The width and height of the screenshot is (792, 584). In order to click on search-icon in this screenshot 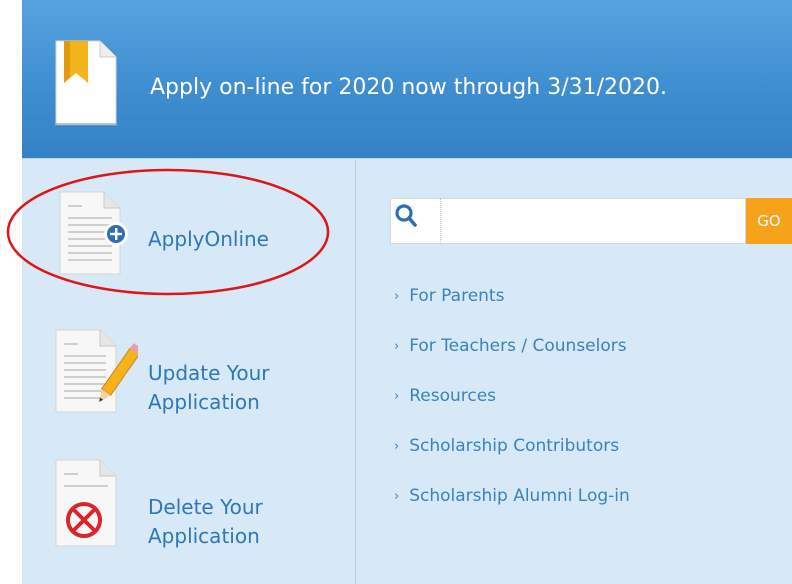, I will do `click(406, 216)`.